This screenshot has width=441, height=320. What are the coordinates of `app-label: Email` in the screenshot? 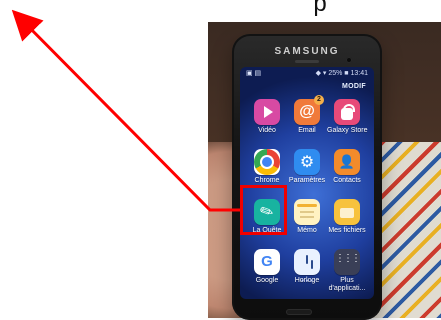 It's located at (307, 130).